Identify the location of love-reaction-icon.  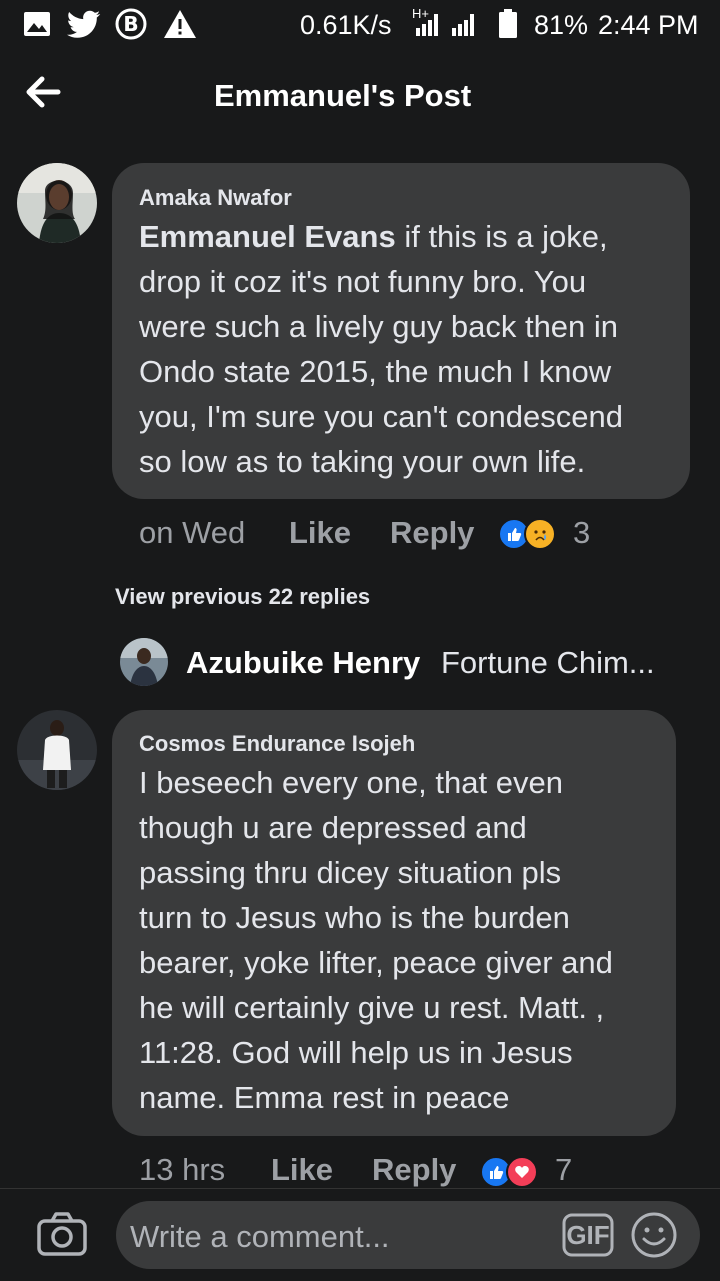
(522, 1172).